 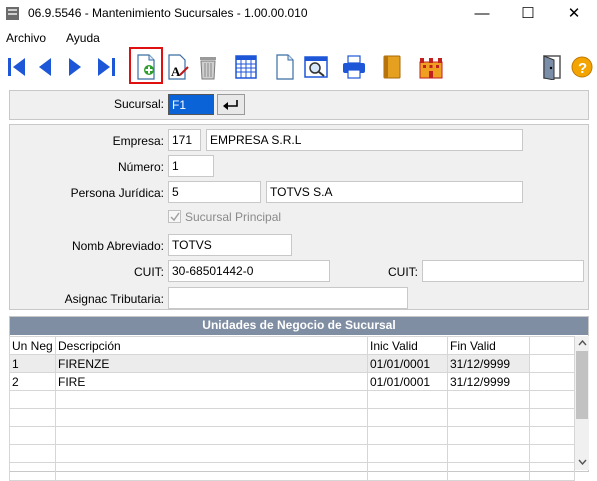 I want to click on cell-un-neg: 1, so click(x=32, y=363).